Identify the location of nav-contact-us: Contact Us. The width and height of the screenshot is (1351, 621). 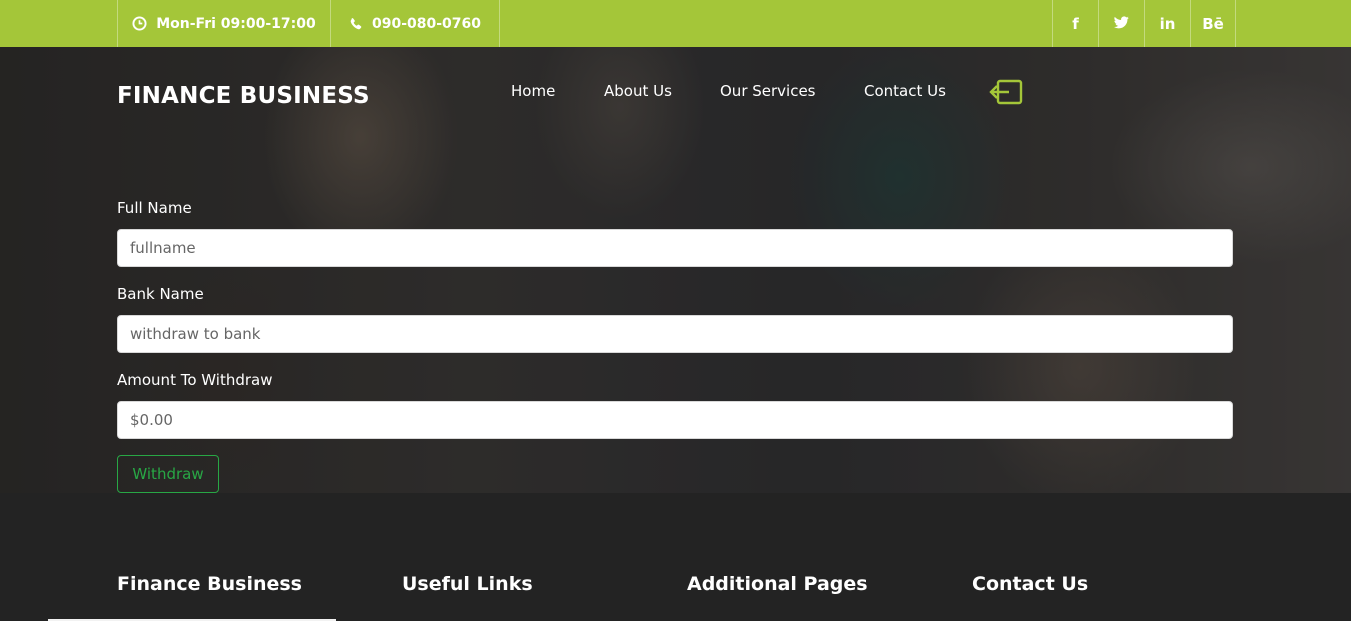
(905, 91).